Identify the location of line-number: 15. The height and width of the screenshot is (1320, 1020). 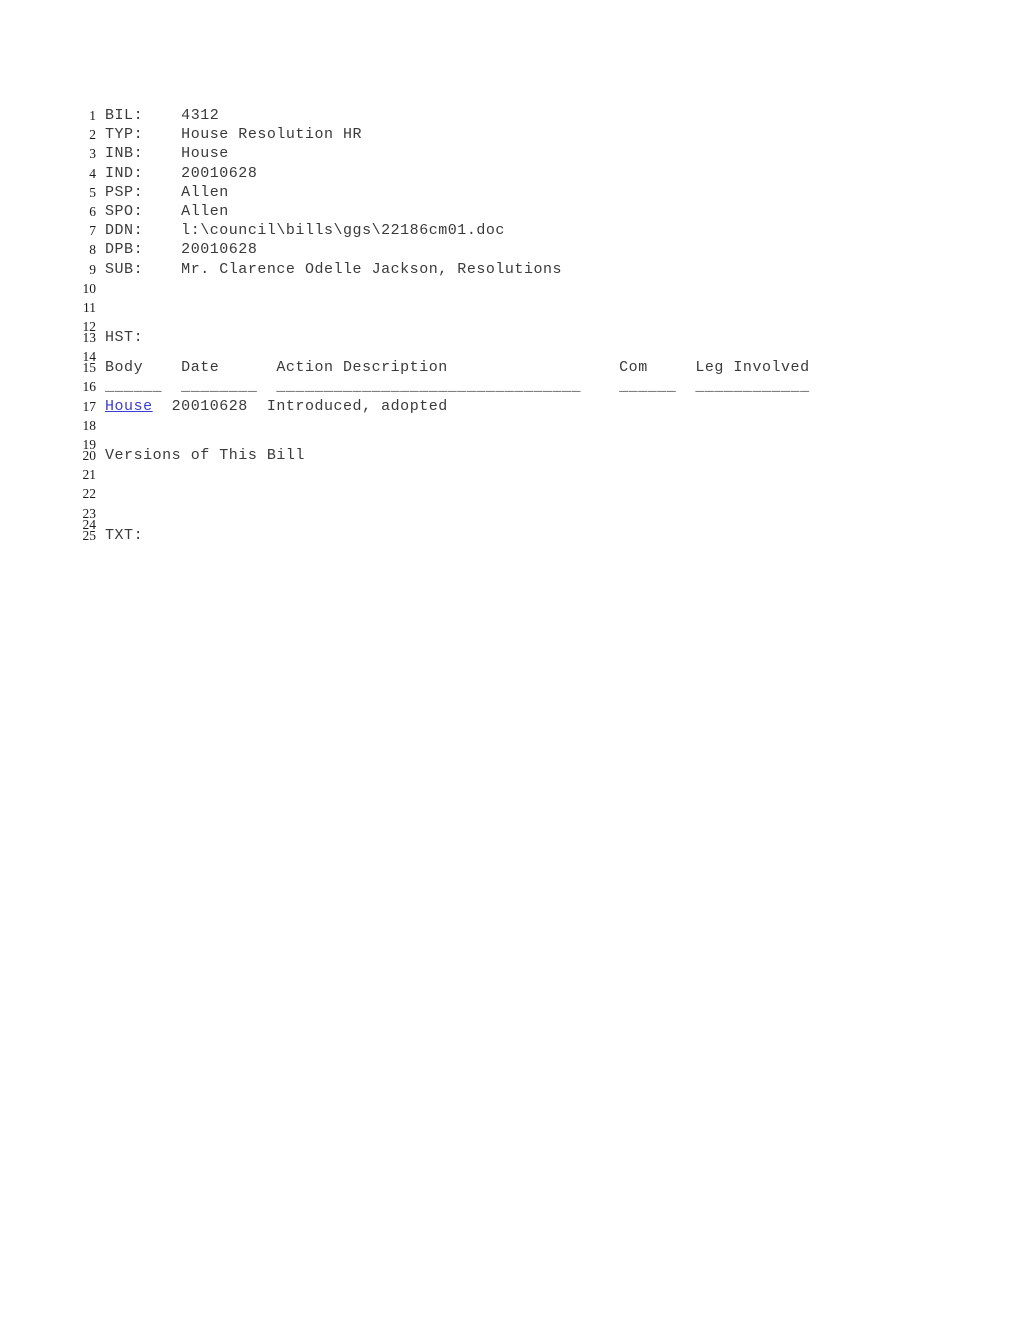
(89, 368).